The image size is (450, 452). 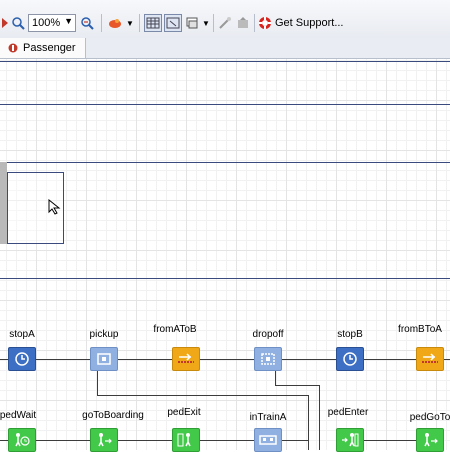 I want to click on pickup-icon, so click(x=104, y=359).